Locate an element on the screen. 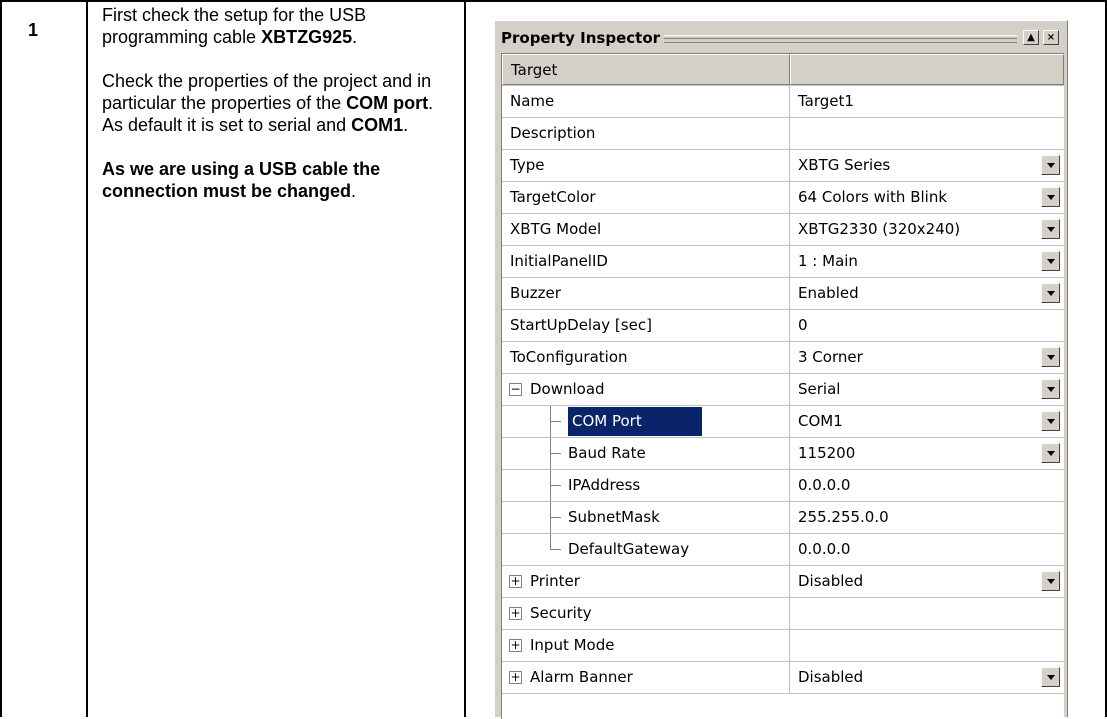  property-row: COM Port COM1 is located at coordinates (783, 422).